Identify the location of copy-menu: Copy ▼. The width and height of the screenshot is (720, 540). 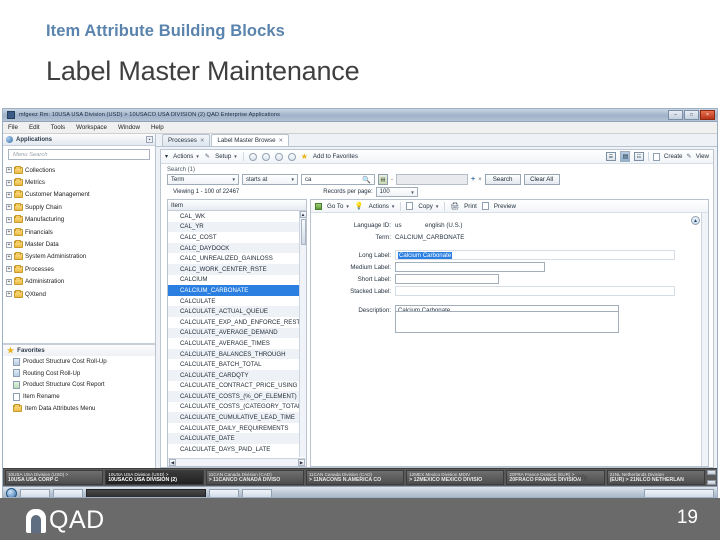
(428, 206).